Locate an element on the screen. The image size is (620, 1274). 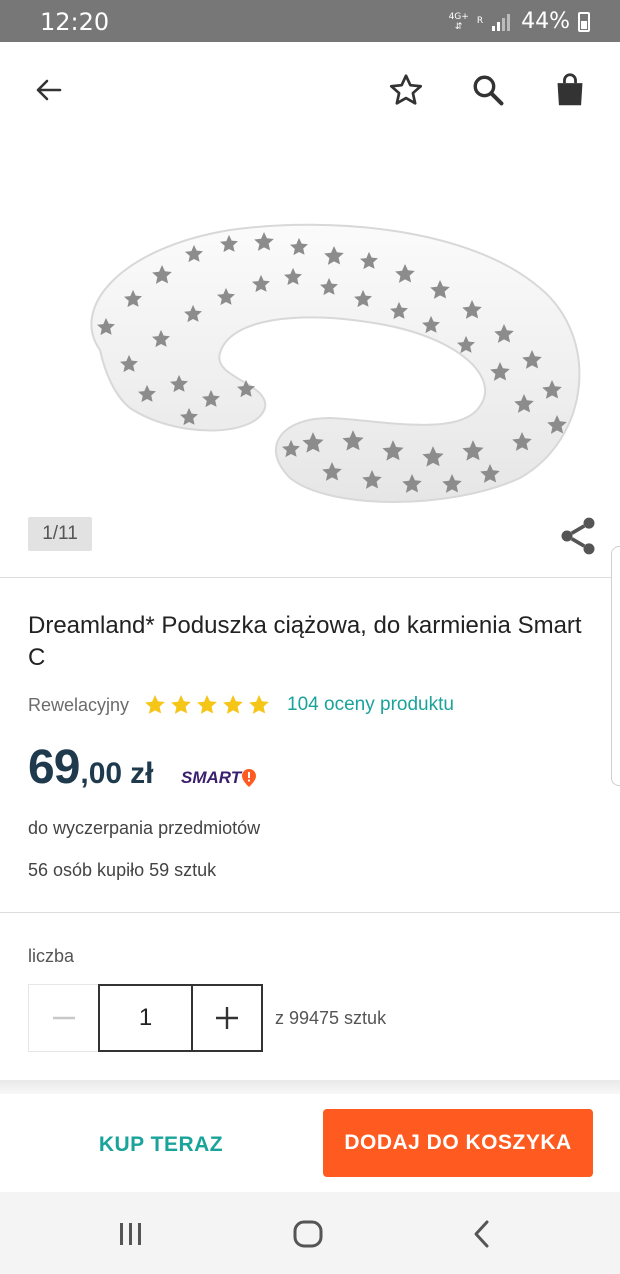
network-indicator: 4G+ ⇵ is located at coordinates (459, 22).